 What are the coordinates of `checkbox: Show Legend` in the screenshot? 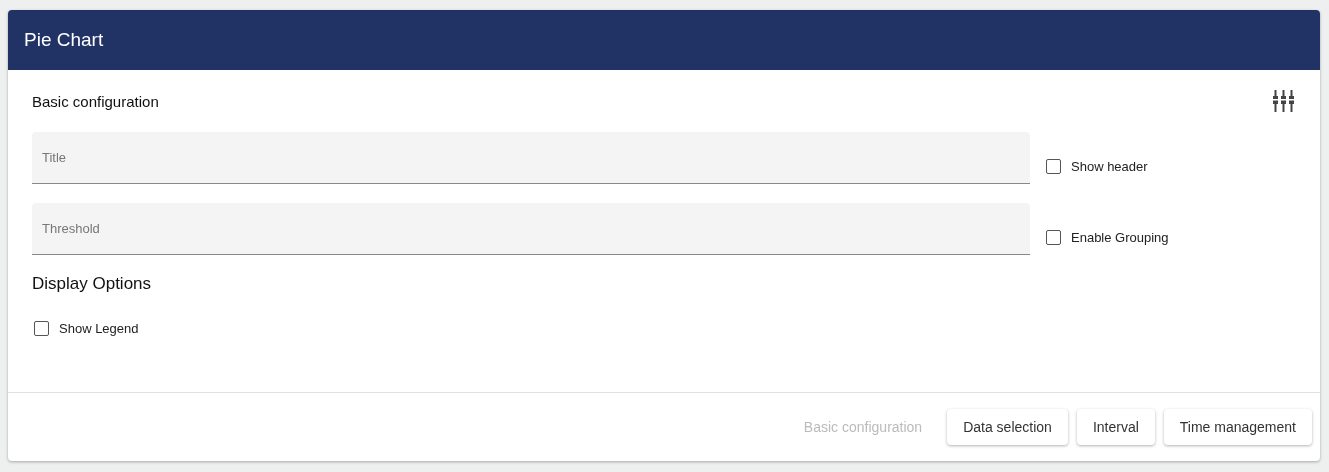 It's located at (86, 328).